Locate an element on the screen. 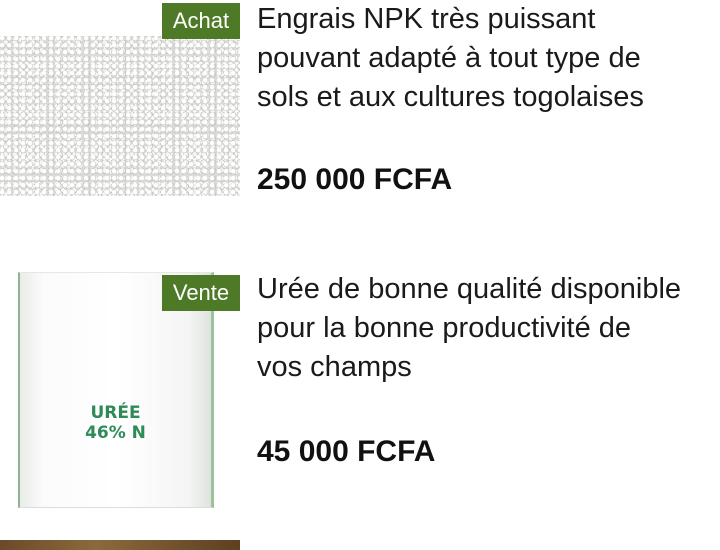 The width and height of the screenshot is (720, 550). listing-description-line: sols et aux cultures togolaises is located at coordinates (488, 97).